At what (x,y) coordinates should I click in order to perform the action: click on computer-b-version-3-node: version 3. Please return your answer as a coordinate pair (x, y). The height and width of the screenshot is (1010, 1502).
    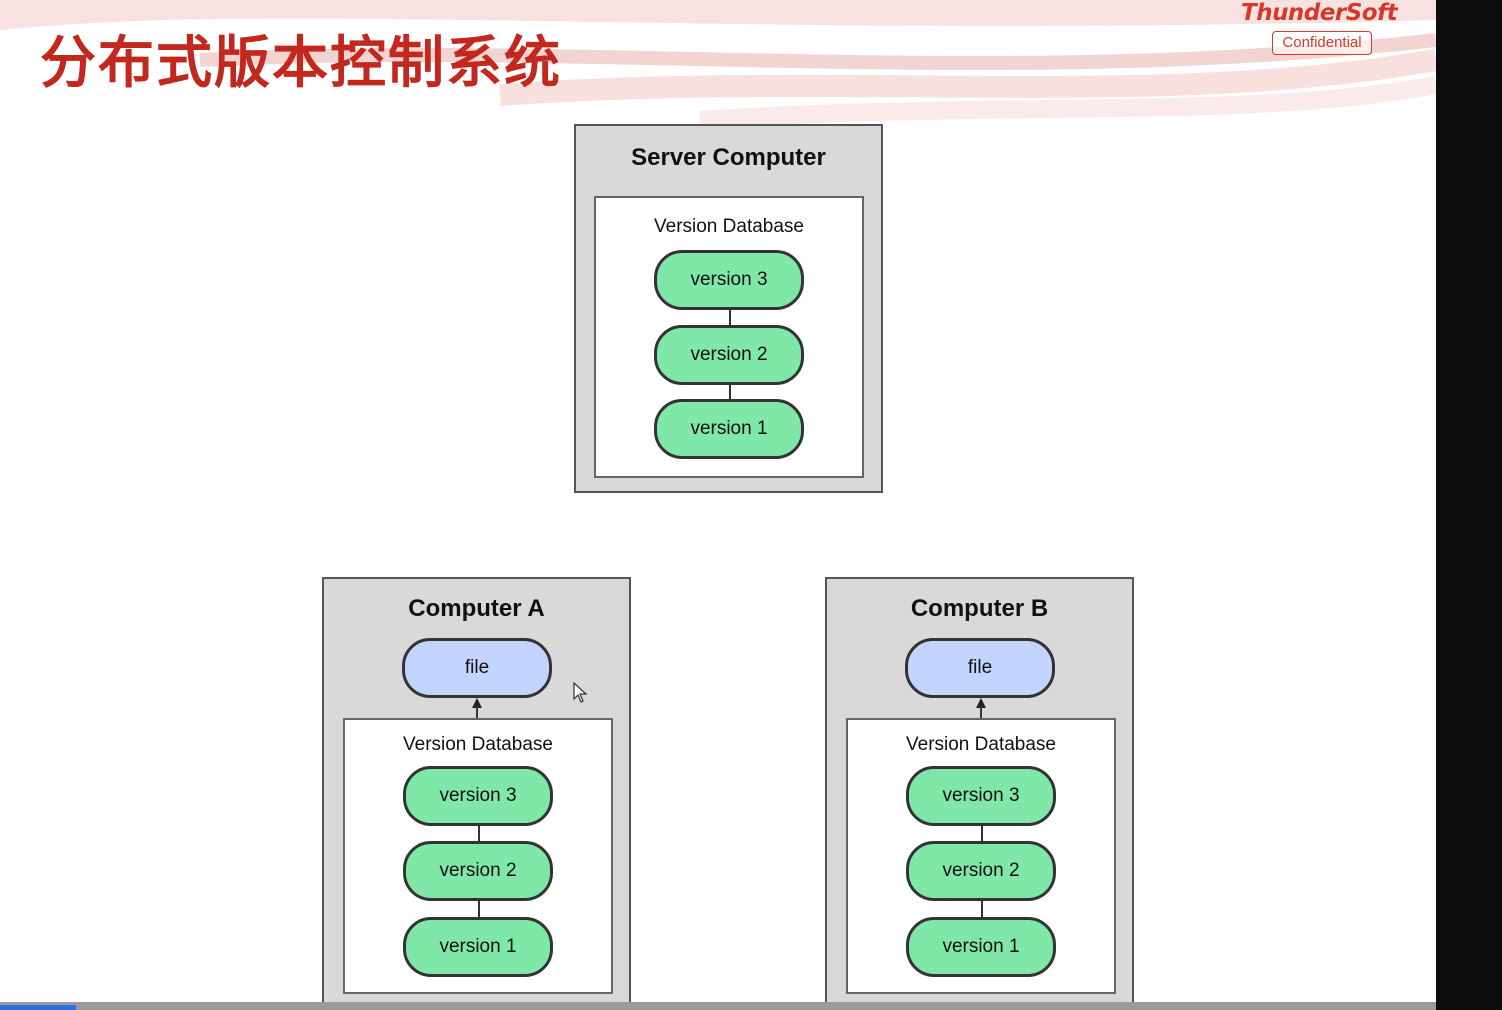
    Looking at the image, I should click on (981, 796).